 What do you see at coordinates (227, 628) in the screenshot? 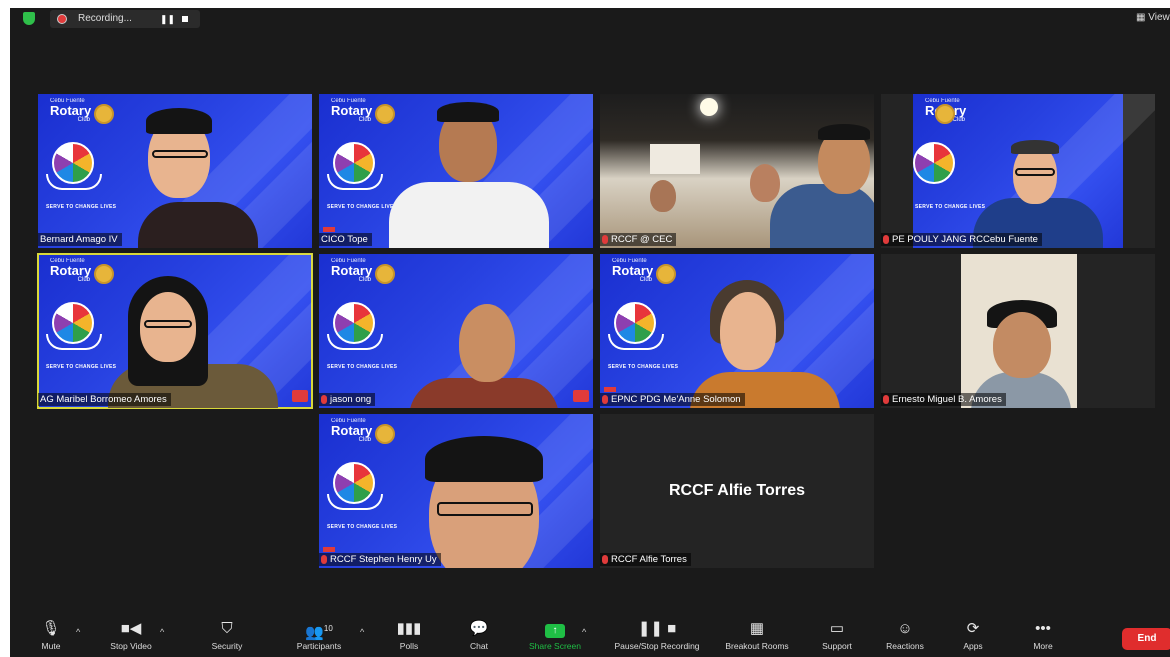
I see `shield-icon: ⛉` at bounding box center [227, 628].